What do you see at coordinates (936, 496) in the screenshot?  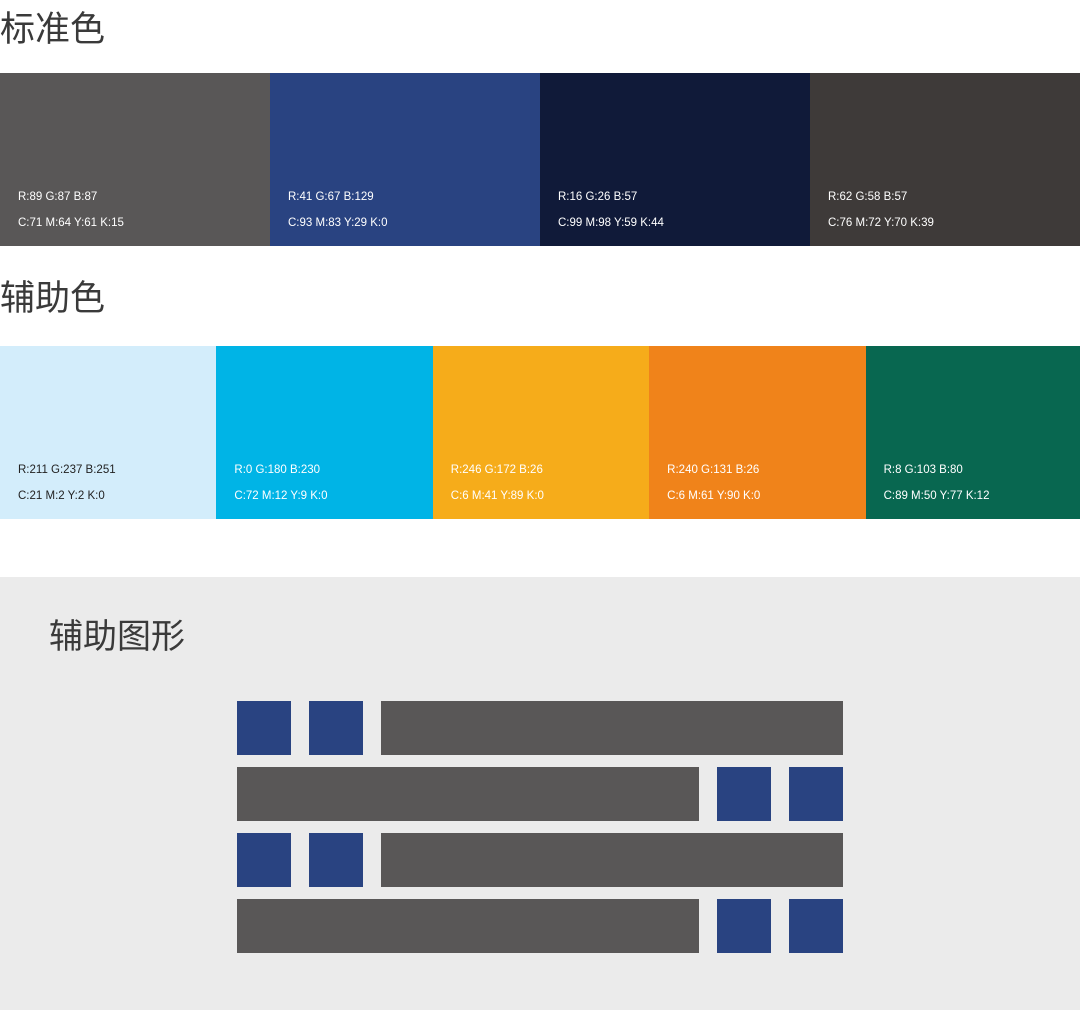 I see `swatch-cmyk-label: C:89 M:50 Y:77 K:12` at bounding box center [936, 496].